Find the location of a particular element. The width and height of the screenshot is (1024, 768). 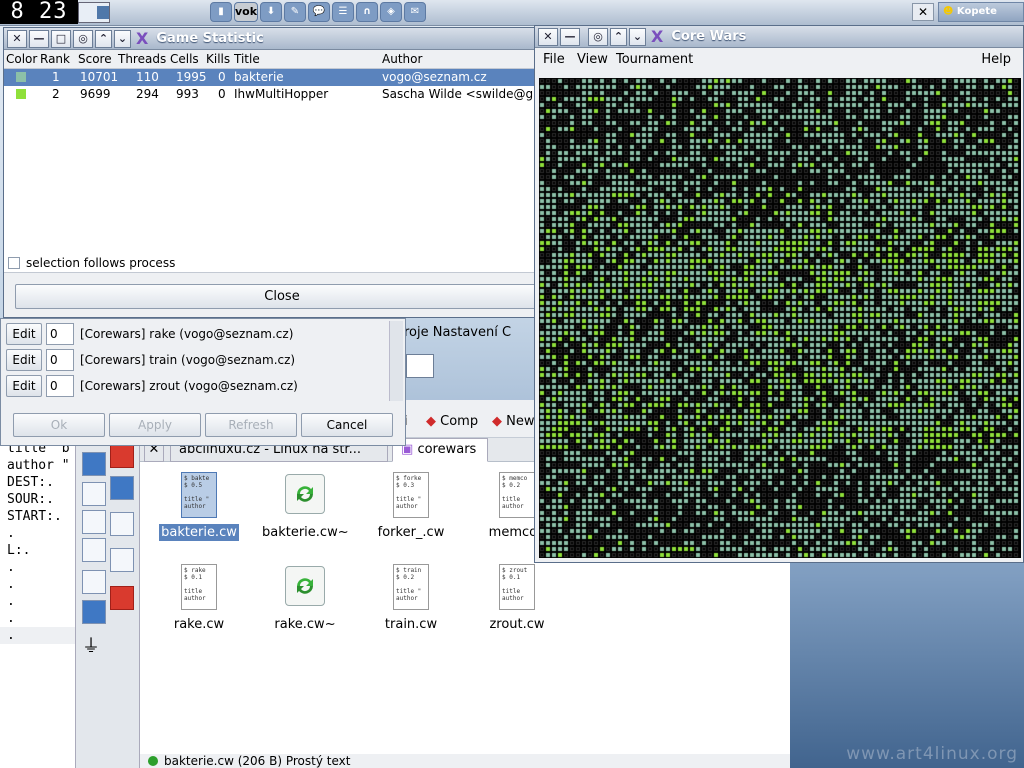

warrior-row: Edit 0 [Corewars] train (vogo@seznam.cz) is located at coordinates (150, 360).